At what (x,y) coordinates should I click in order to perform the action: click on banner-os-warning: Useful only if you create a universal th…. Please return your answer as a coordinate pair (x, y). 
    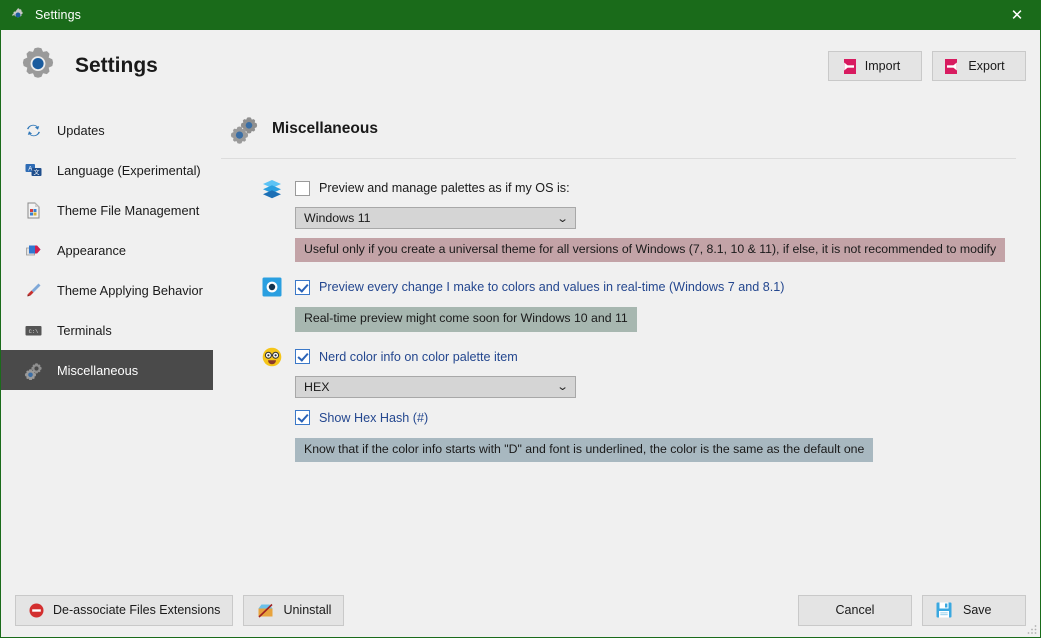
    Looking at the image, I should click on (650, 250).